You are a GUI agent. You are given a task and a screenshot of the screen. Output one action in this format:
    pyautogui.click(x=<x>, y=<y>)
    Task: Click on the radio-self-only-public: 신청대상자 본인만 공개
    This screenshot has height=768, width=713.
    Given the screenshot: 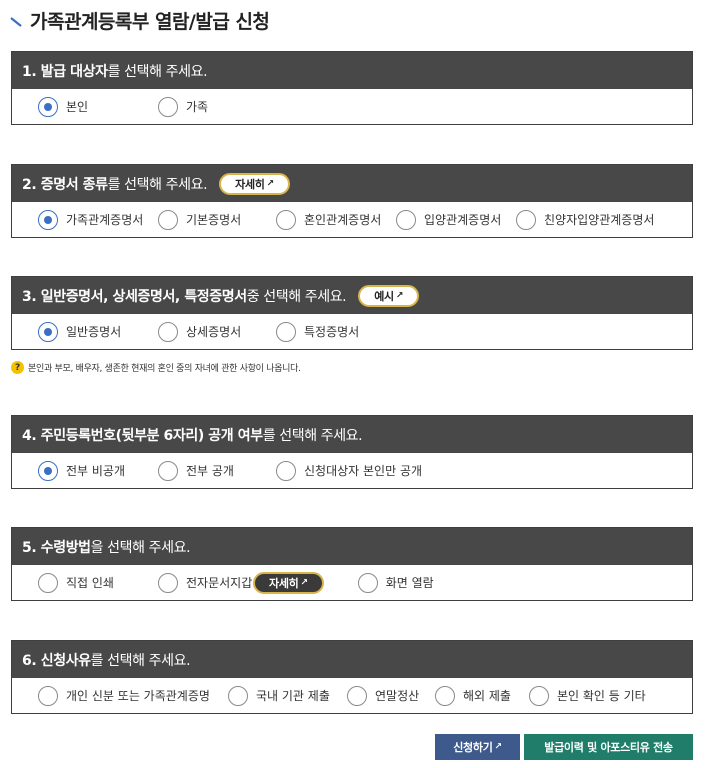 What is the action you would take?
    pyautogui.click(x=349, y=470)
    